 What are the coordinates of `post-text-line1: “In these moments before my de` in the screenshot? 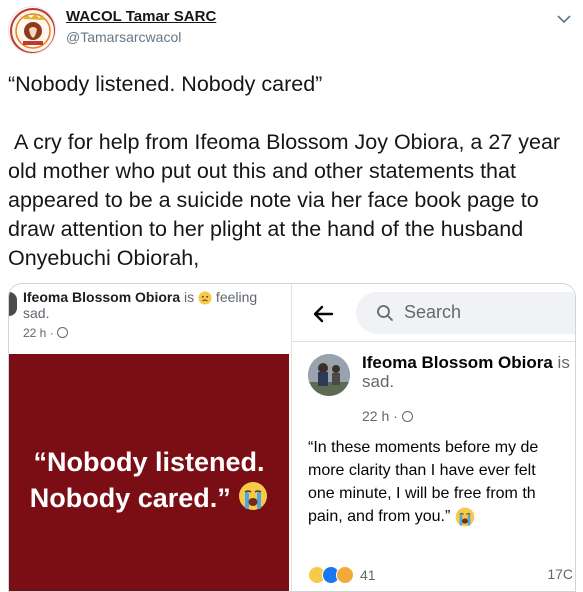 It's located at (423, 447).